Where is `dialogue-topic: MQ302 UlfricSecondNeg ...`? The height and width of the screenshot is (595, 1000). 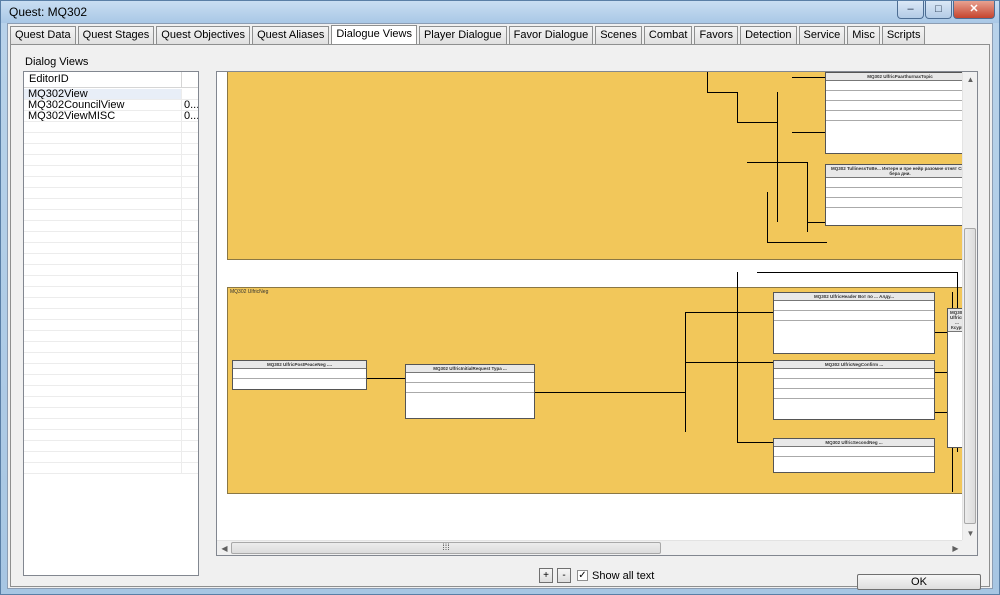 dialogue-topic: MQ302 UlfricSecondNeg ... is located at coordinates (854, 455).